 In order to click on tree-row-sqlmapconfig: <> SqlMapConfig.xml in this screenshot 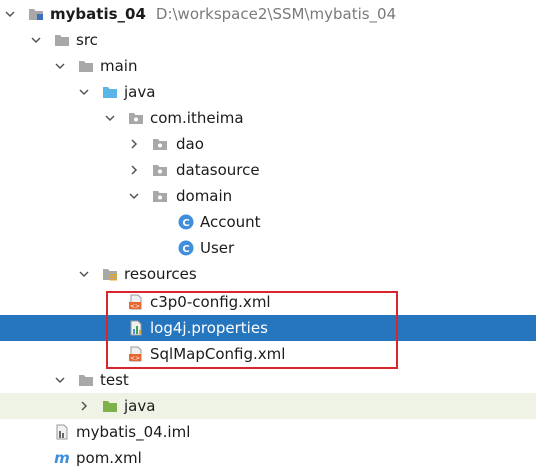, I will do `click(268, 354)`.